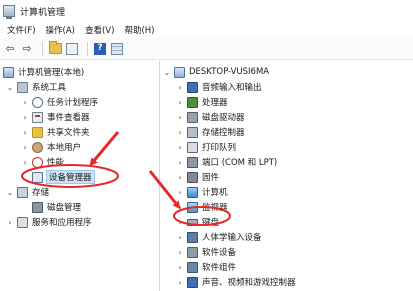  Describe the element at coordinates (240, 163) in the screenshot. I see `device-category-label: 端口 (COM 和 LPT)` at that location.